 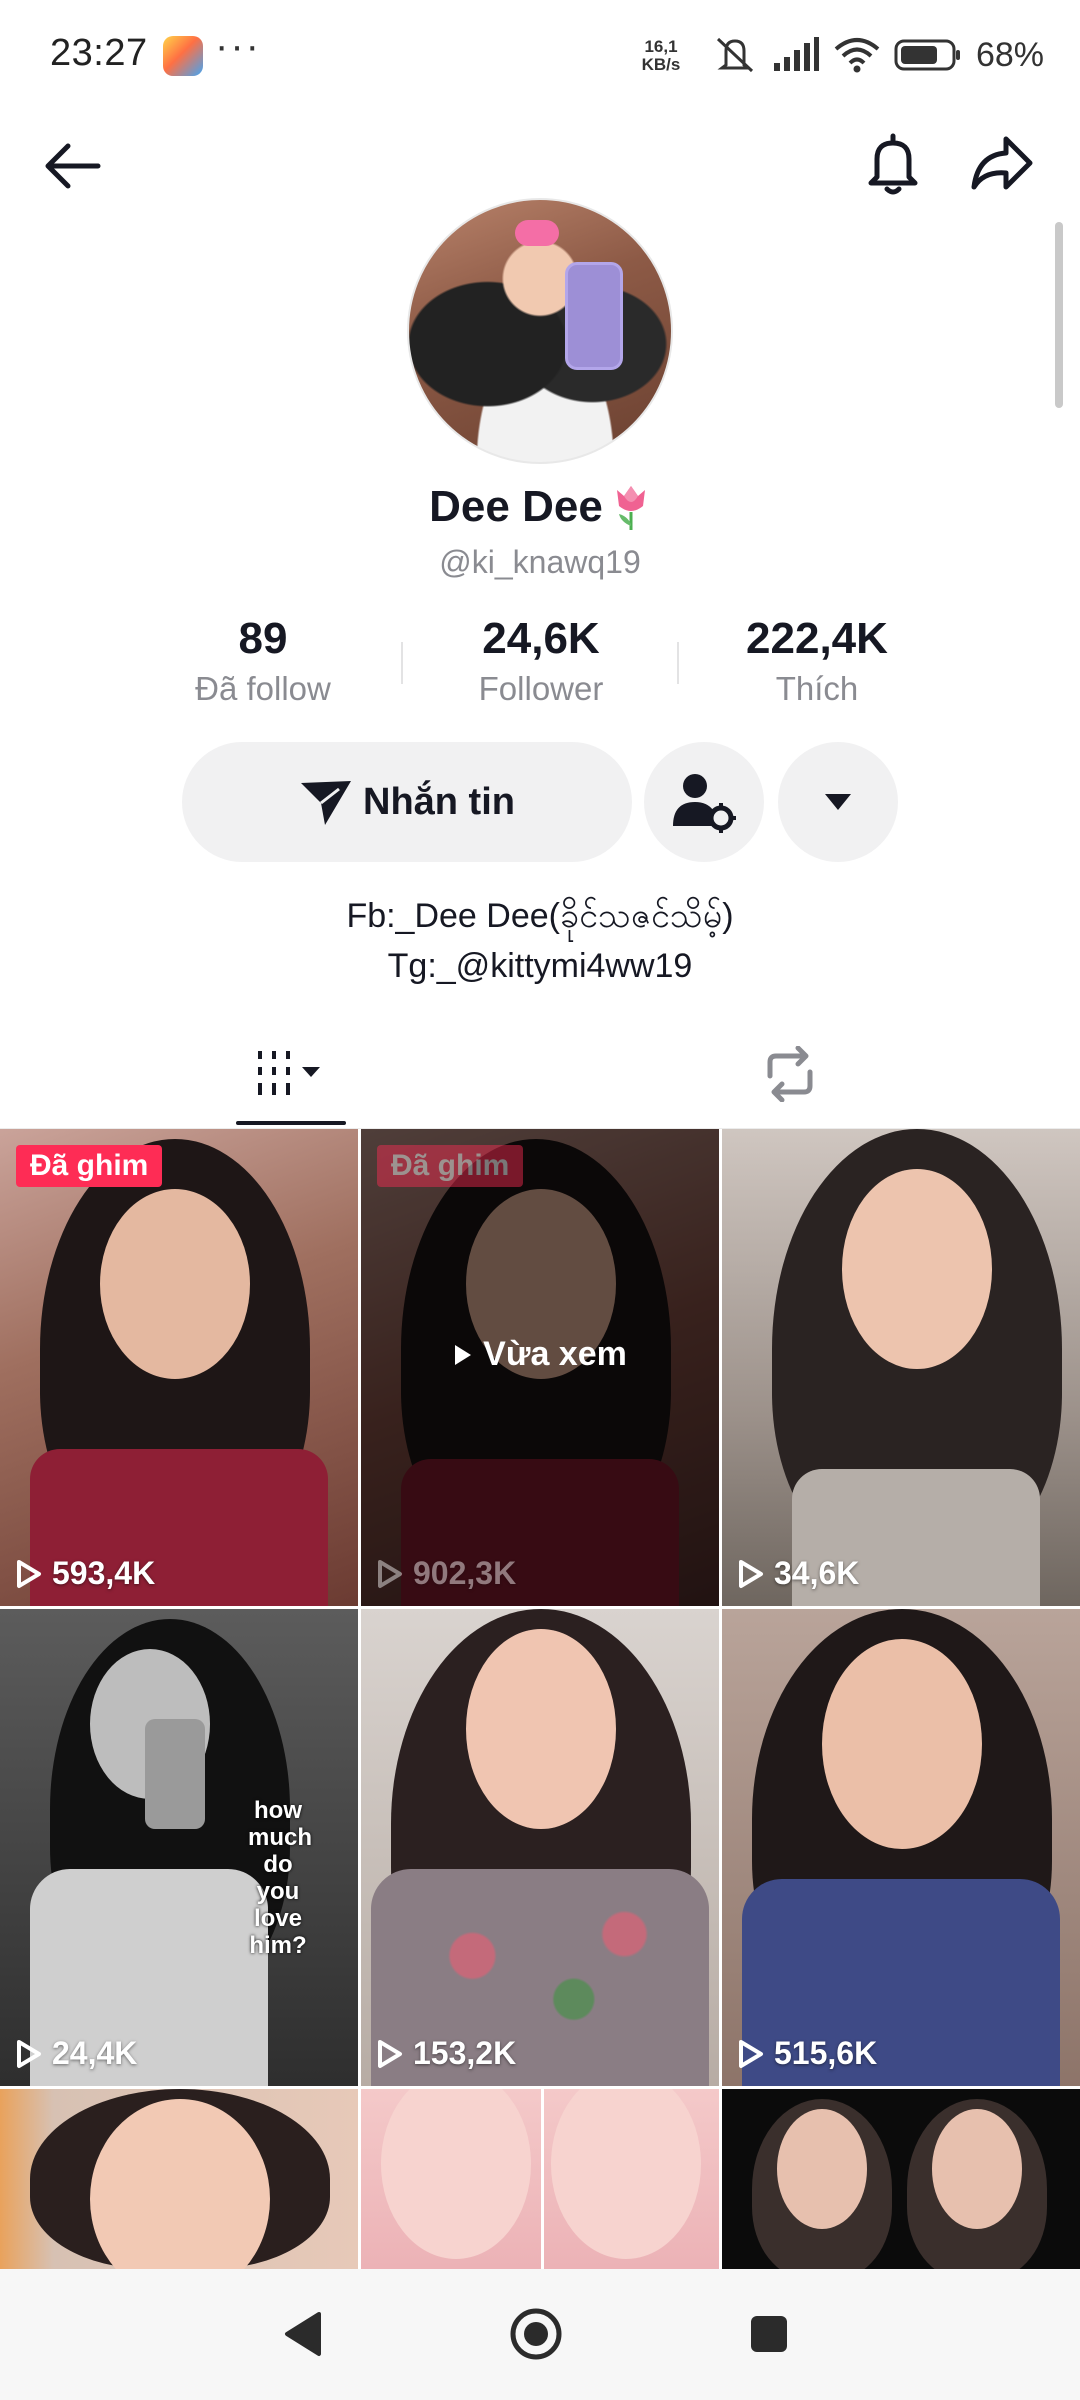 I want to click on profile-name-row: Dee Dee, so click(x=540, y=507).